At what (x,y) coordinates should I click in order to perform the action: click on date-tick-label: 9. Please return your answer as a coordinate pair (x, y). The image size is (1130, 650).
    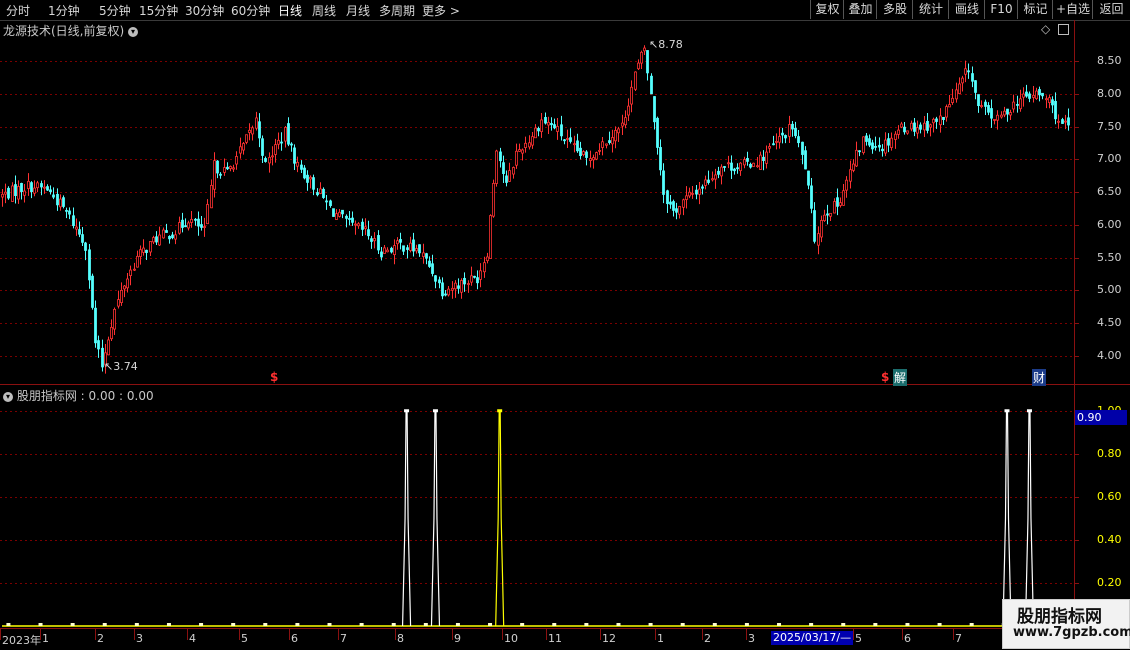
    Looking at the image, I should click on (457, 638).